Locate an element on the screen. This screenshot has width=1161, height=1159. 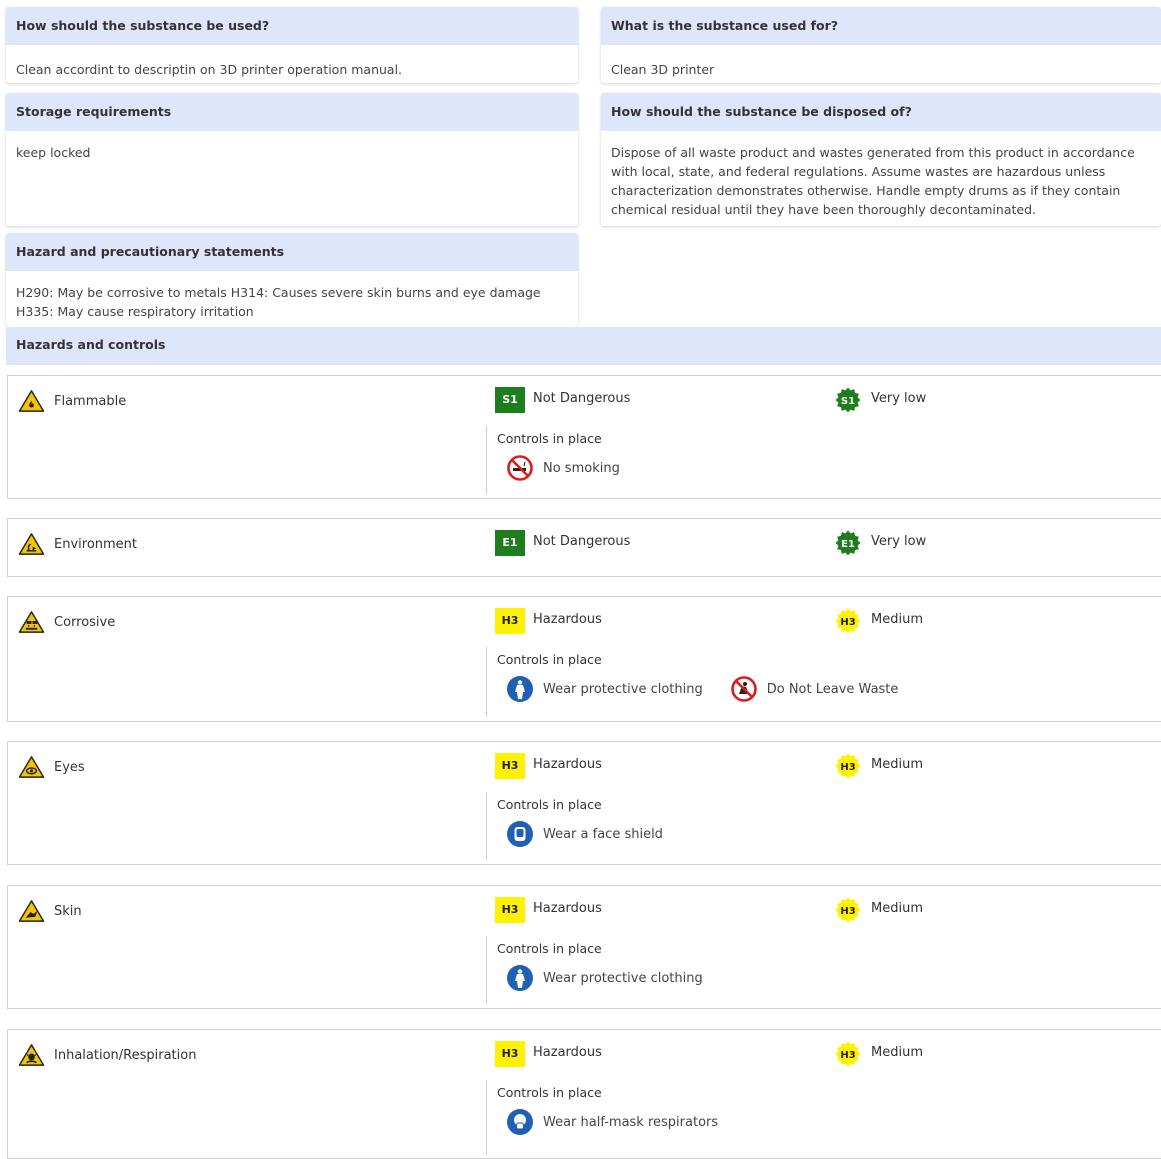
control-item: Do Not Leave Waste is located at coordinates (810, 689).